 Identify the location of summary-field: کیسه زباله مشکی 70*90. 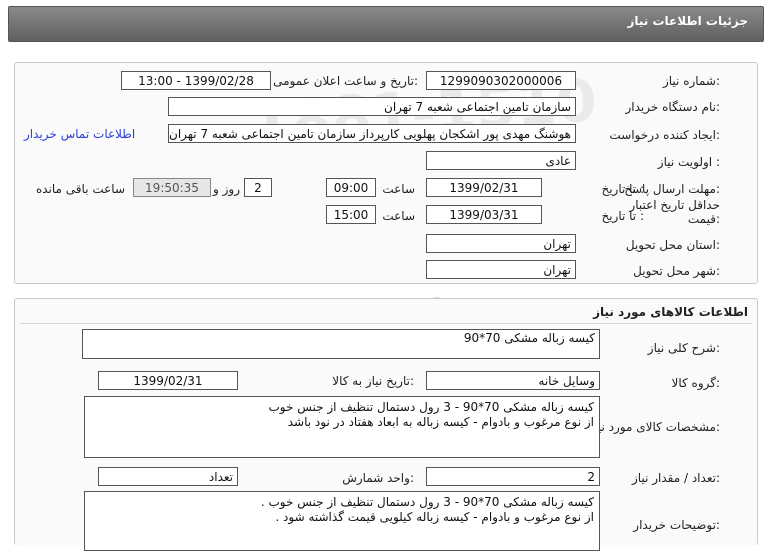
(341, 344).